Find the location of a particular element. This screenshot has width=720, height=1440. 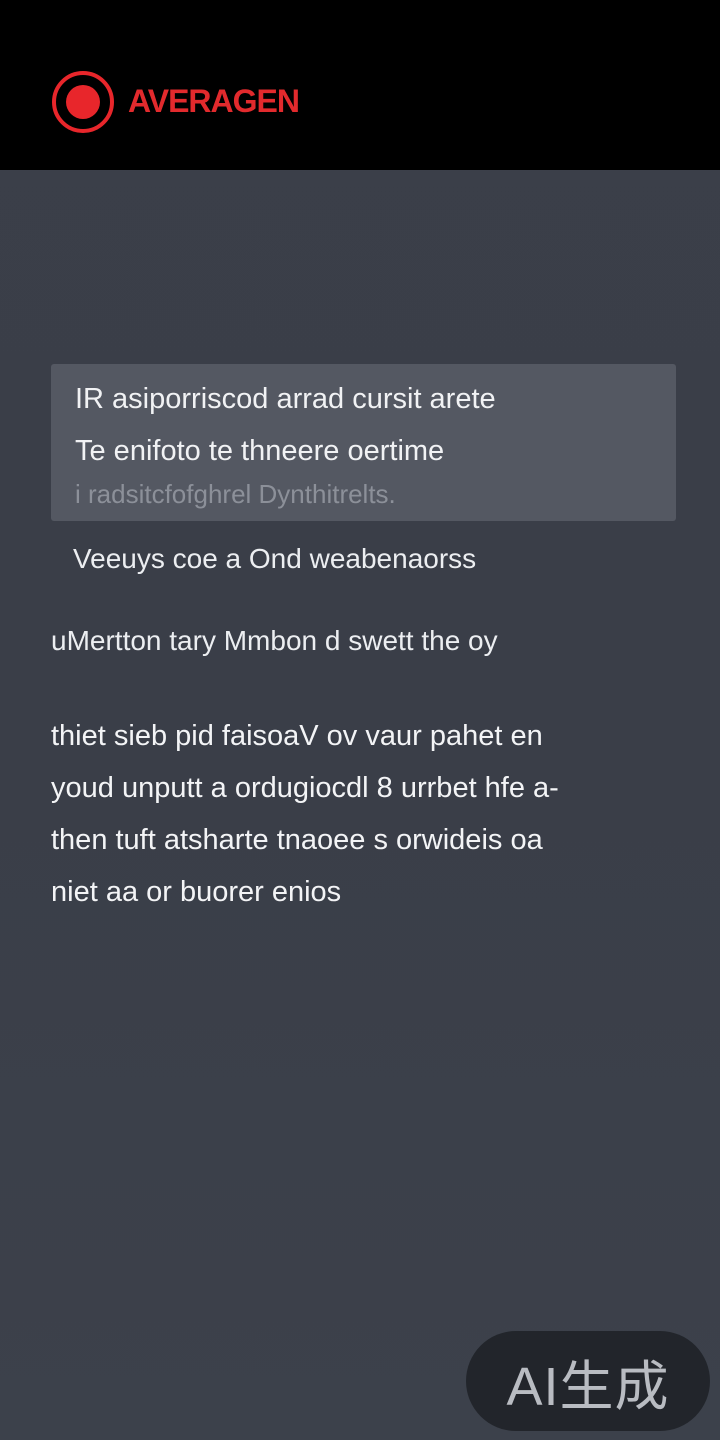

card-line-3: i radsitcfofghrel Dynthitrelts. is located at coordinates (235, 494).